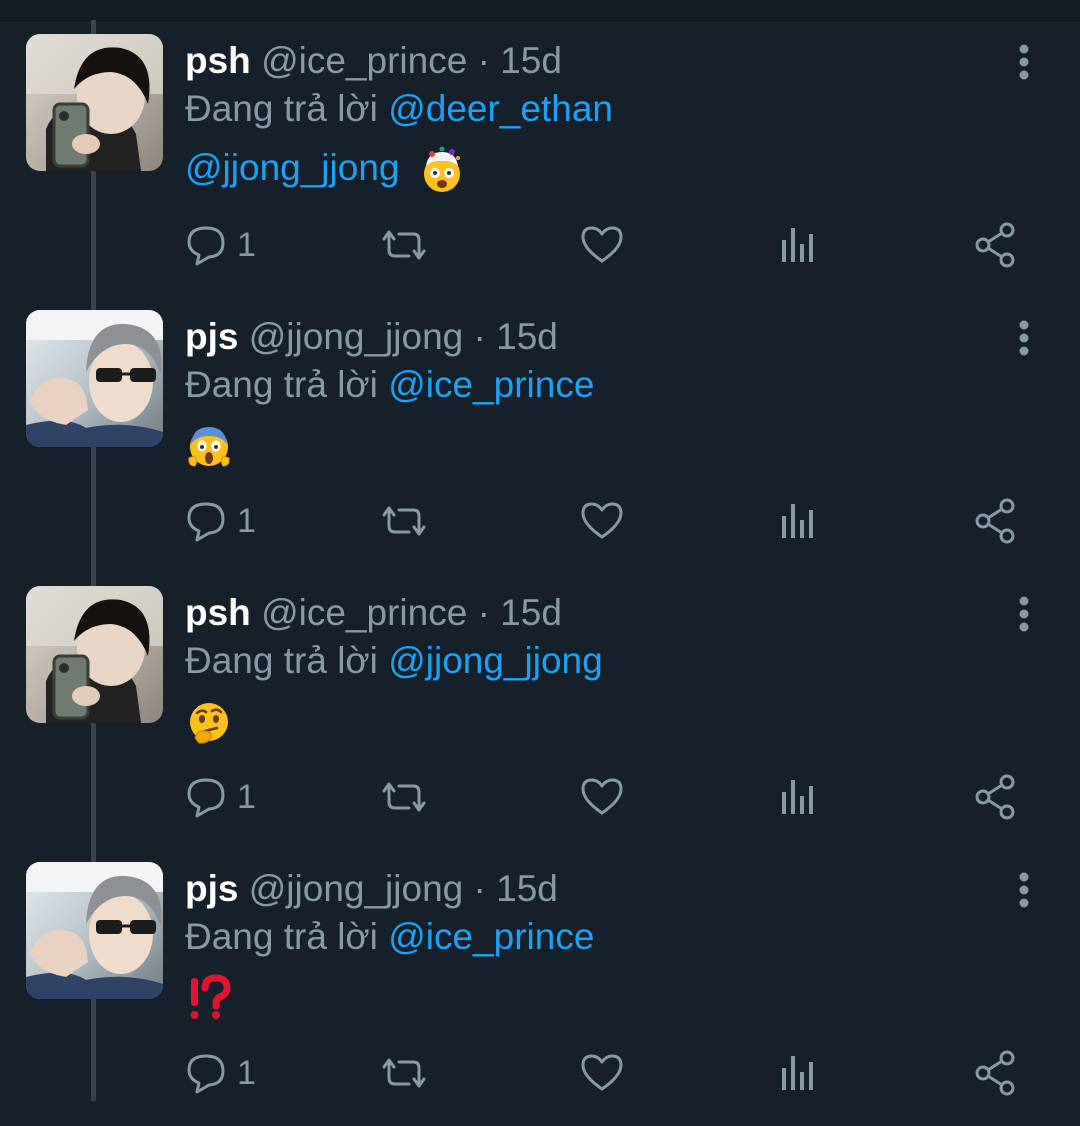 The height and width of the screenshot is (1126, 1080). I want to click on thinking-face-emoji, so click(209, 723).